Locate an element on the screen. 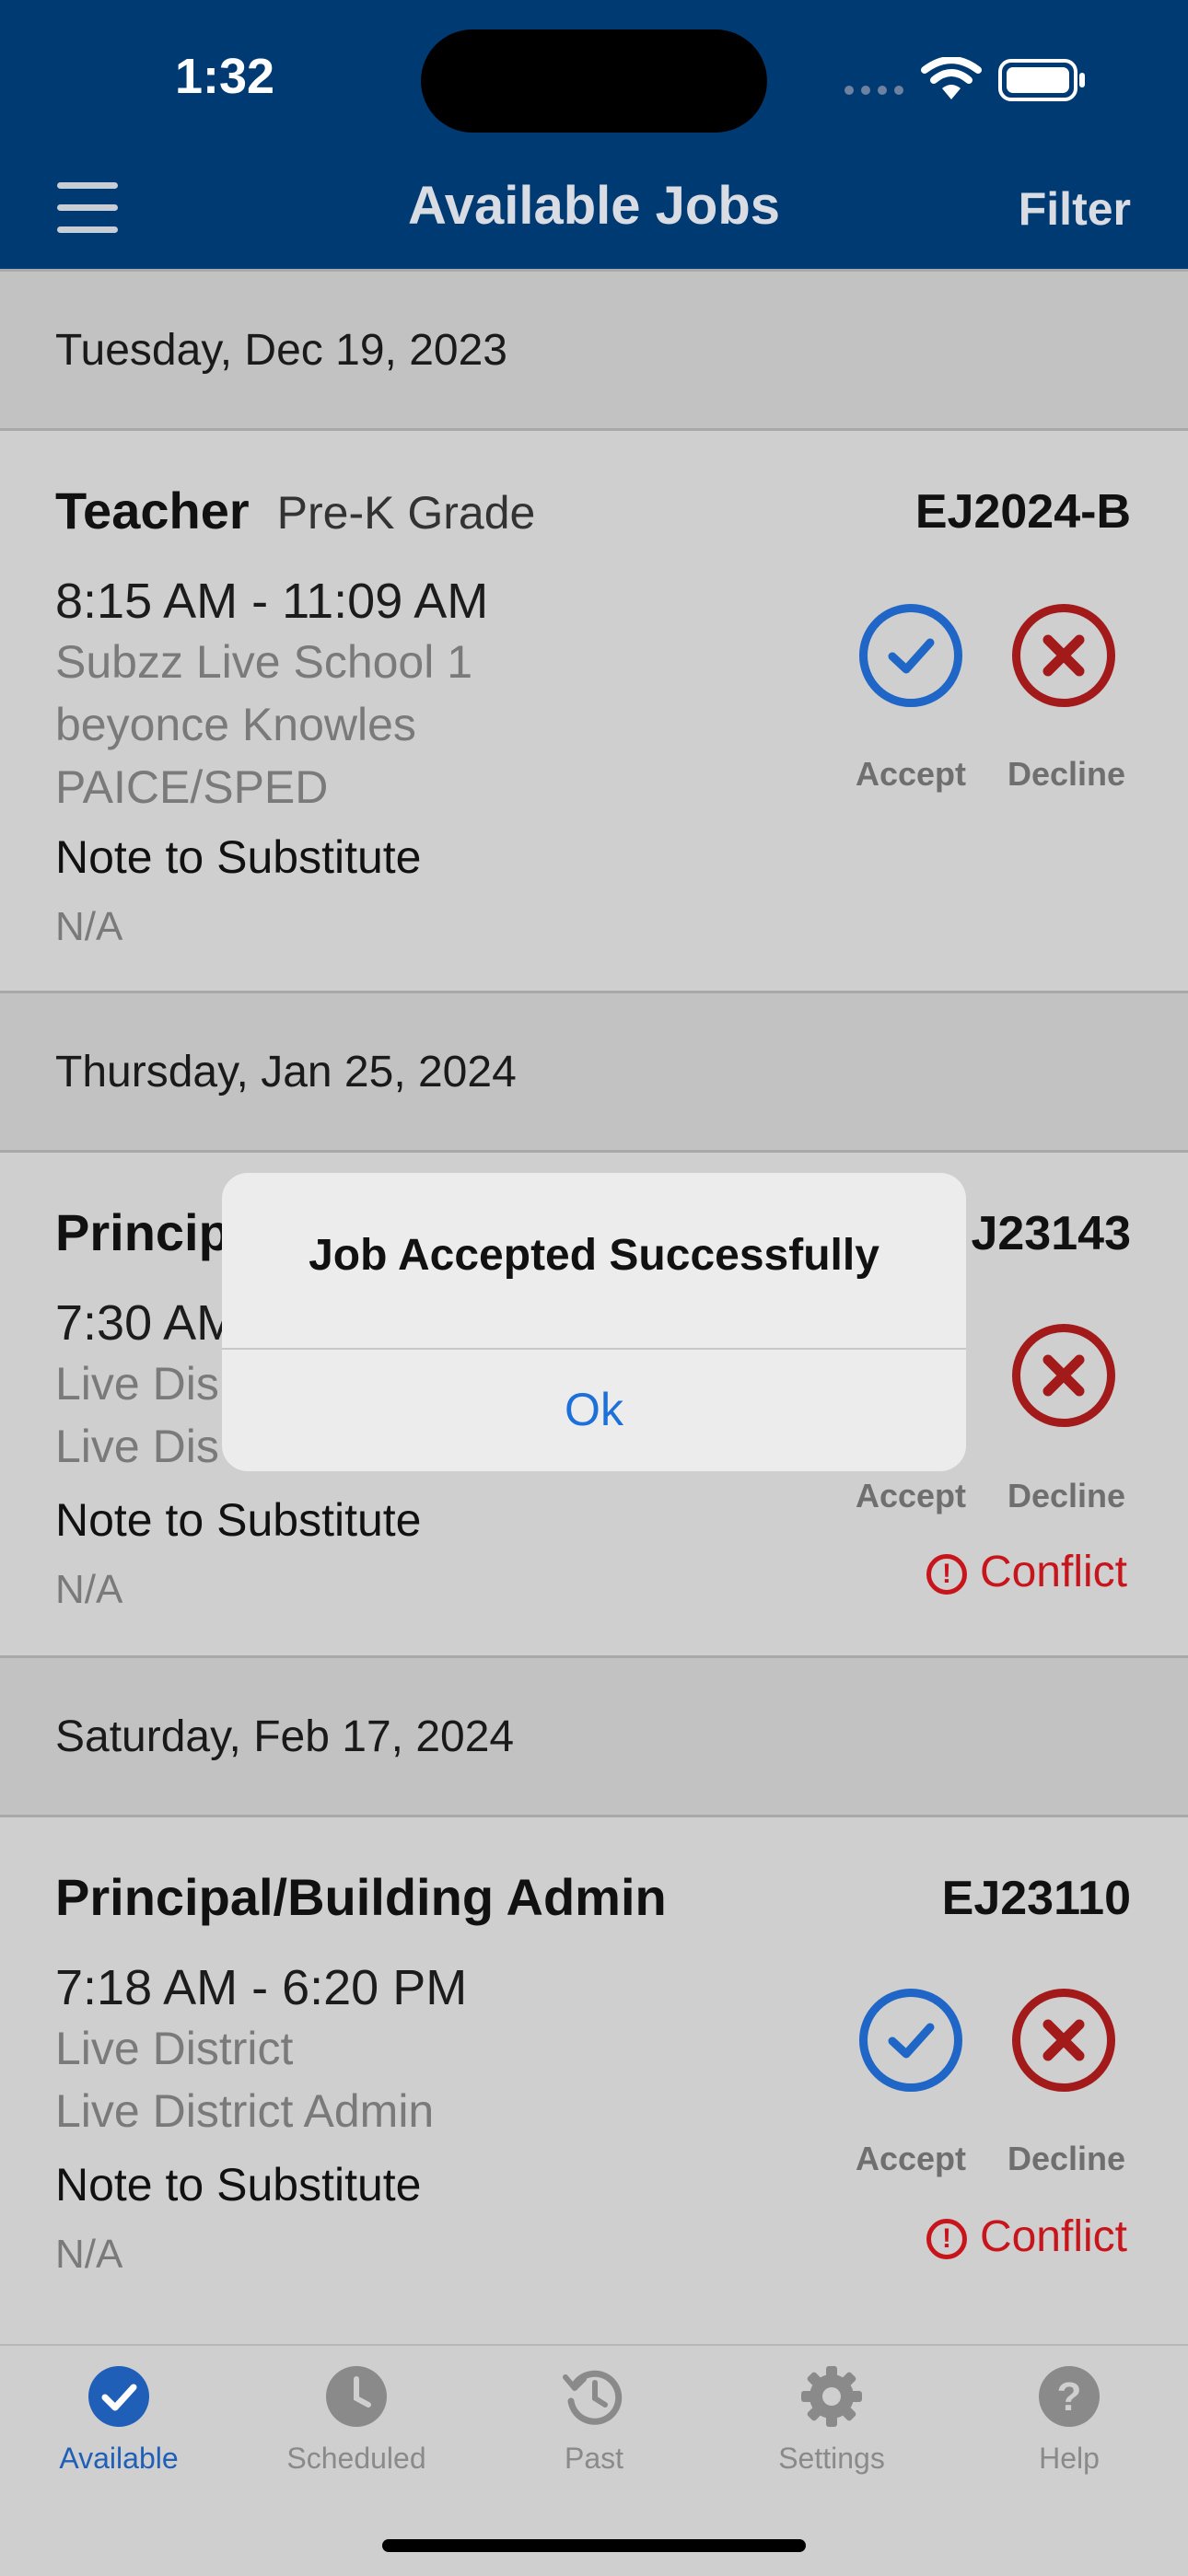  date-label: Saturday, Feb 17, 2024 is located at coordinates (285, 1736).